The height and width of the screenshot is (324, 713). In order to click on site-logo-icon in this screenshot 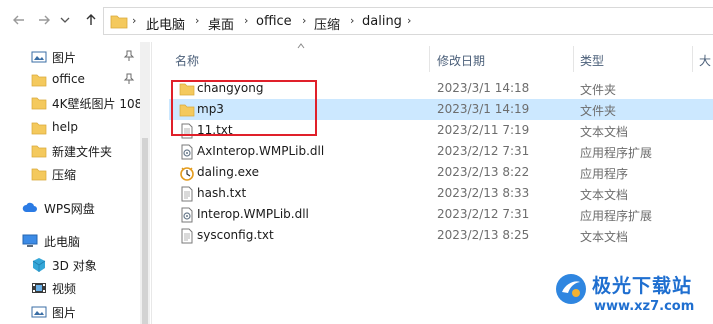, I will do `click(571, 289)`.